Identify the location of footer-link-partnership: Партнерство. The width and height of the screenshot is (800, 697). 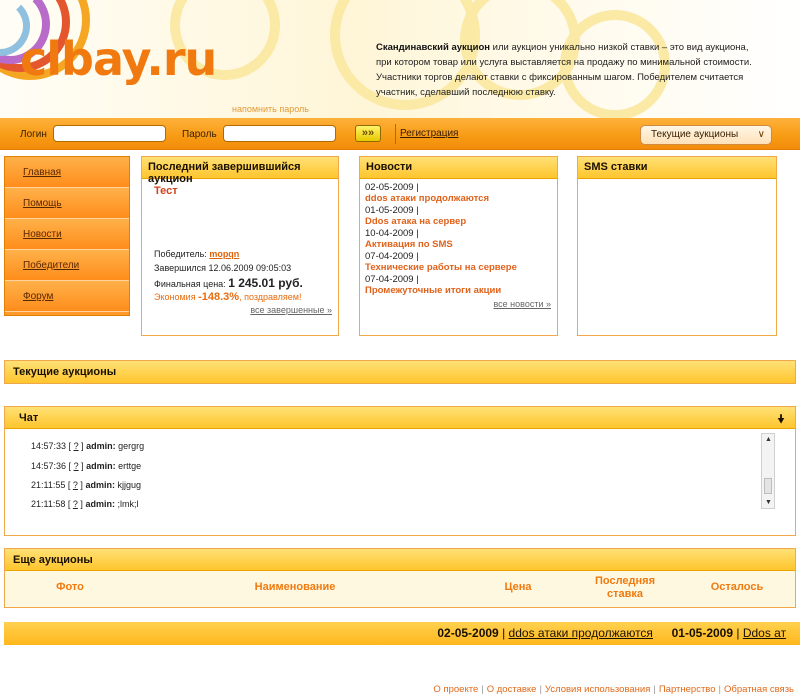
(687, 689).